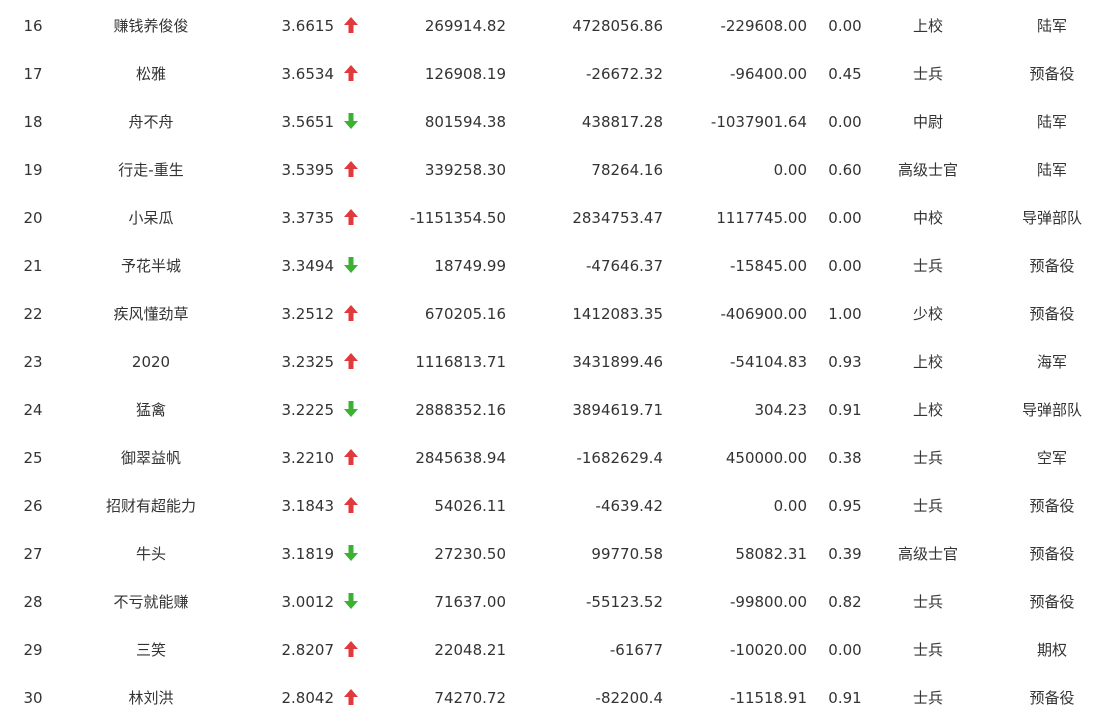 The image size is (1100, 722). What do you see at coordinates (627, 170) in the screenshot?
I see `value-2-cell: 78264.16` at bounding box center [627, 170].